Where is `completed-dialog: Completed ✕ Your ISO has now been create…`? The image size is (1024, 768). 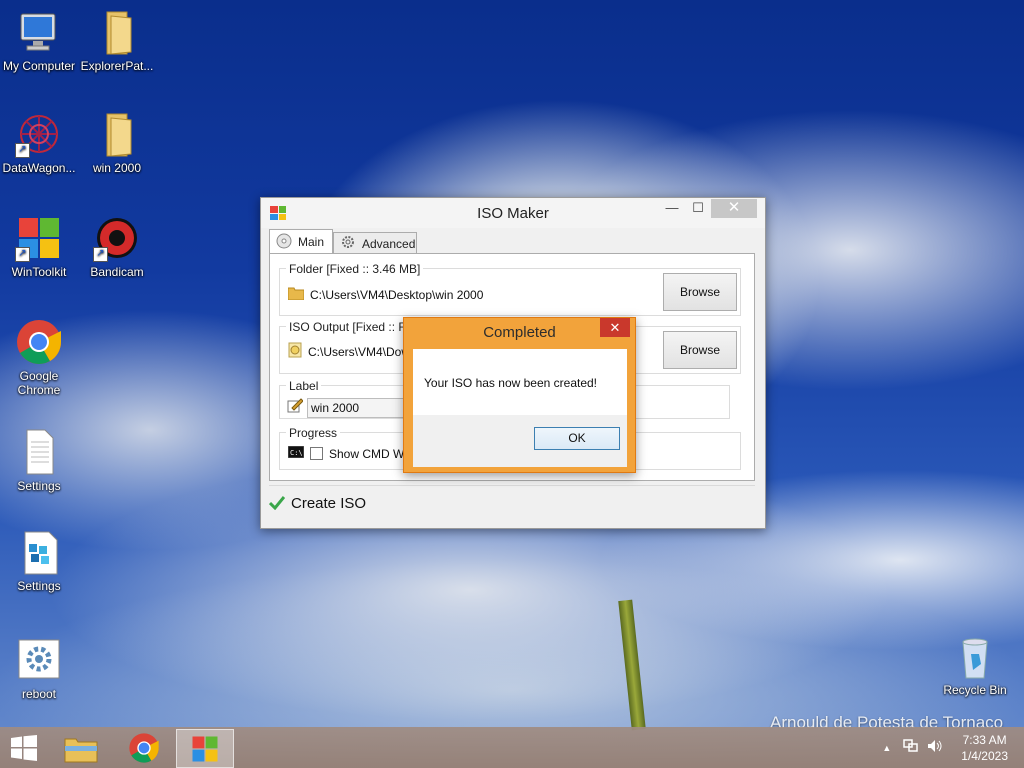
completed-dialog: Completed ✕ Your ISO has now been create… is located at coordinates (519, 395).